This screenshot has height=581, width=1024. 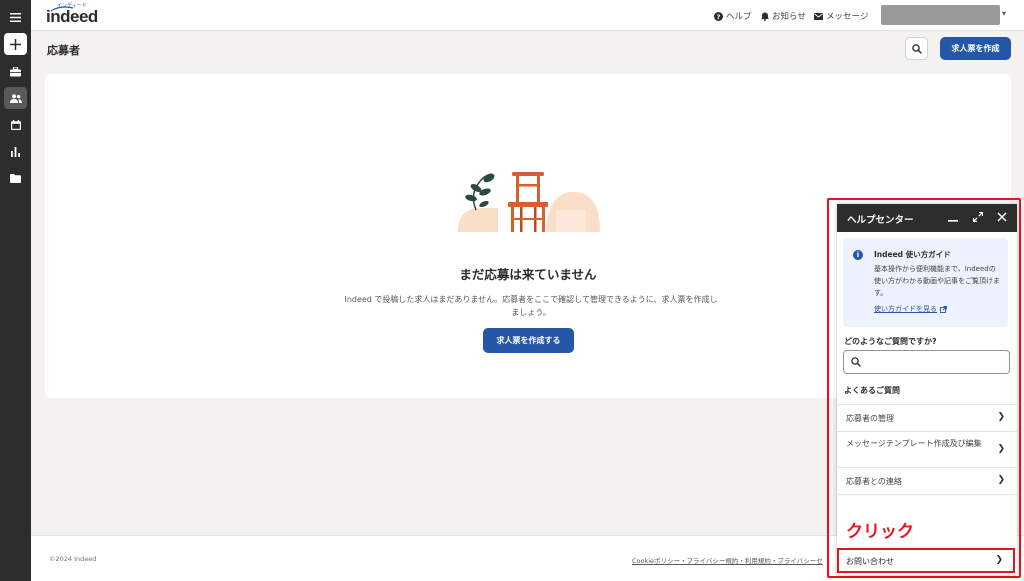 What do you see at coordinates (727, 560) in the screenshot?
I see `footer-links: Cookieポリシー・プライバシー規約・利用規約・プライバシーセ` at bounding box center [727, 560].